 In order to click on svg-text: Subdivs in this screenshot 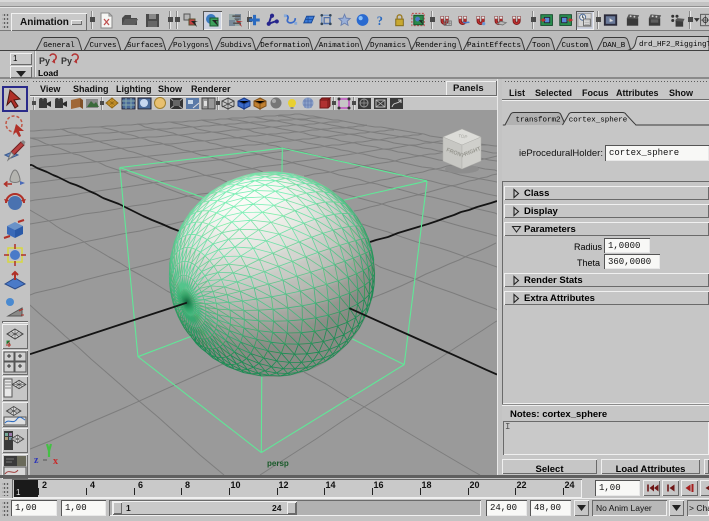, I will do `click(236, 46)`.